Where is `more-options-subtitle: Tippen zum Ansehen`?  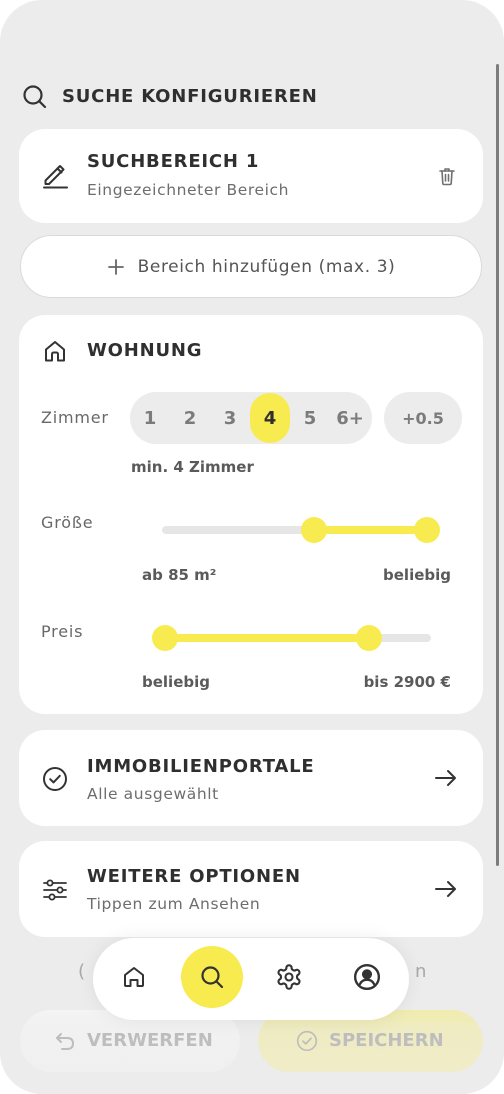
more-options-subtitle: Tippen zum Ansehen is located at coordinates (174, 904).